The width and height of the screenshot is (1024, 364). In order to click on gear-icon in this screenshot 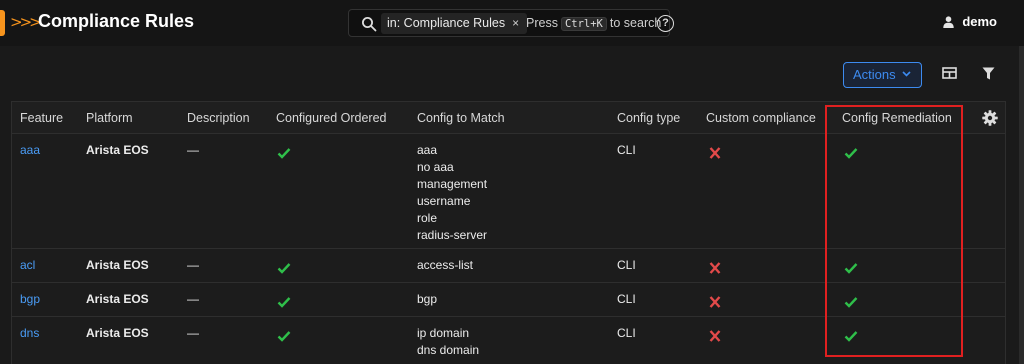, I will do `click(990, 118)`.